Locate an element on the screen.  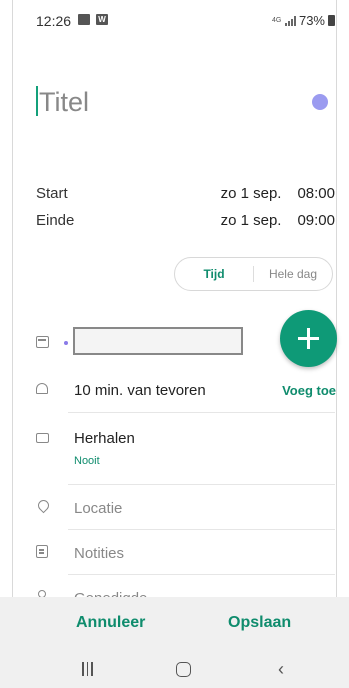
status-bar: 12:26 W 4G 73% is located at coordinates (174, 20).